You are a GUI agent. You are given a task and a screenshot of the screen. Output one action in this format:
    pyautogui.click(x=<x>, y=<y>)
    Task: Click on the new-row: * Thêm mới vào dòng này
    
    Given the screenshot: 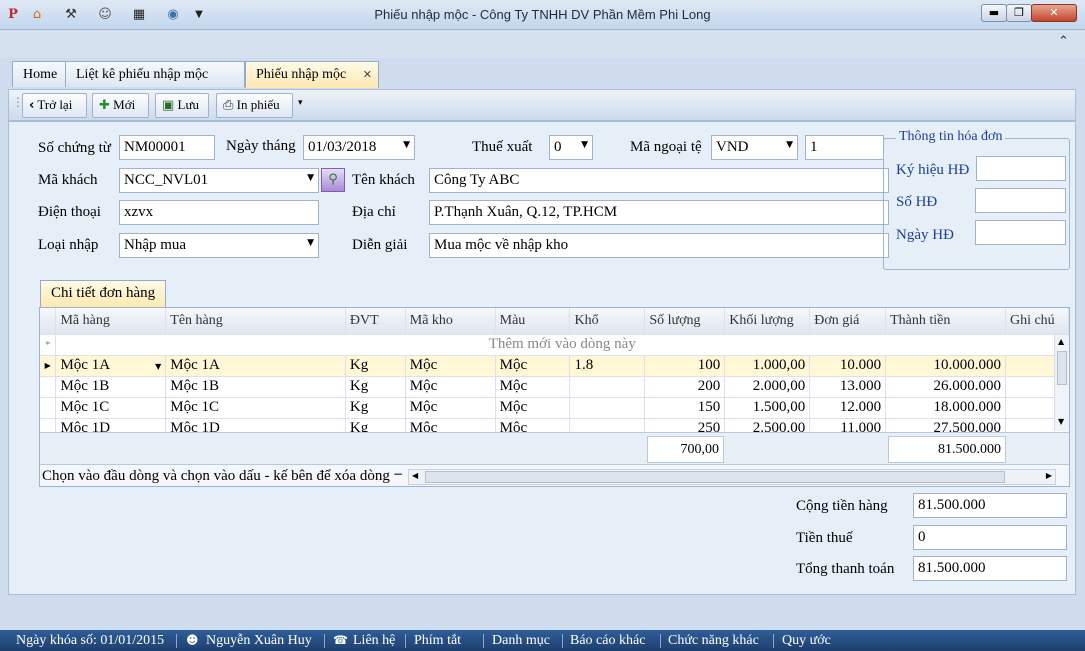 What is the action you would take?
    pyautogui.click(x=554, y=345)
    